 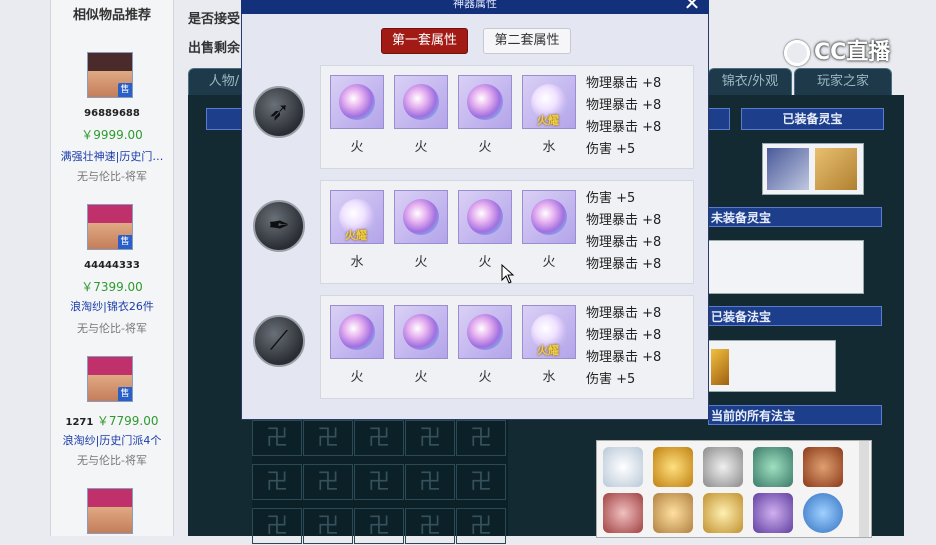 I want to click on set1-button: 第一套属性, so click(x=424, y=41).